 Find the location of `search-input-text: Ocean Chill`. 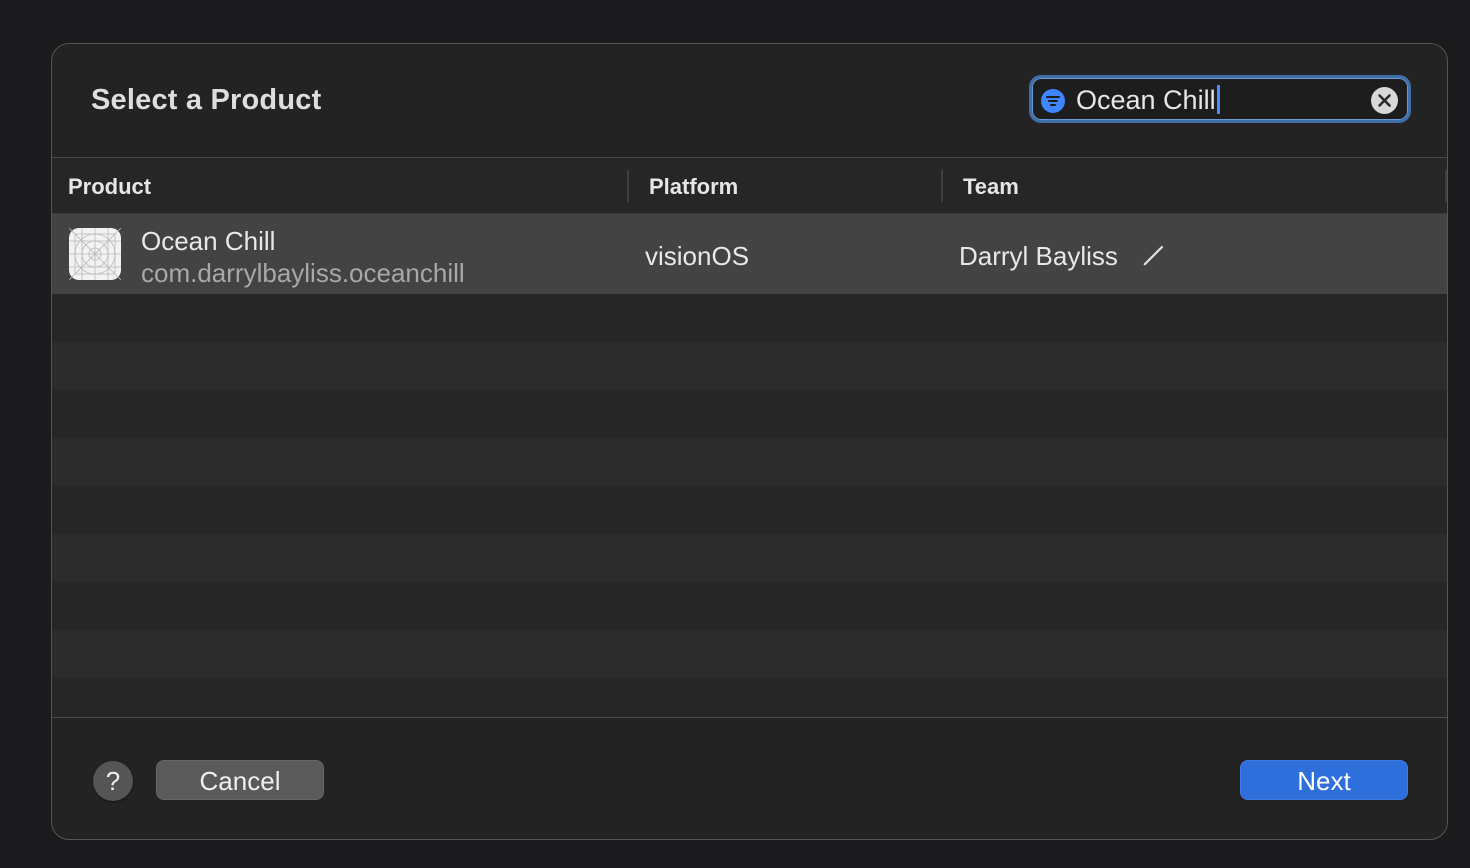

search-input-text: Ocean Chill is located at coordinates (1146, 100).